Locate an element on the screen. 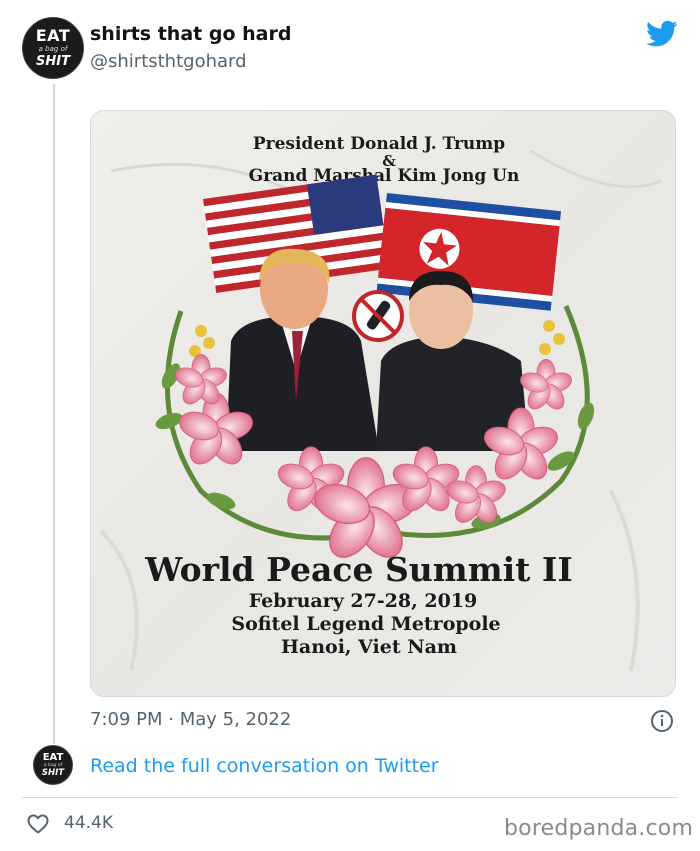 The image size is (700, 851). shirt-line-1: President Donald J. Trump is located at coordinates (379, 144).